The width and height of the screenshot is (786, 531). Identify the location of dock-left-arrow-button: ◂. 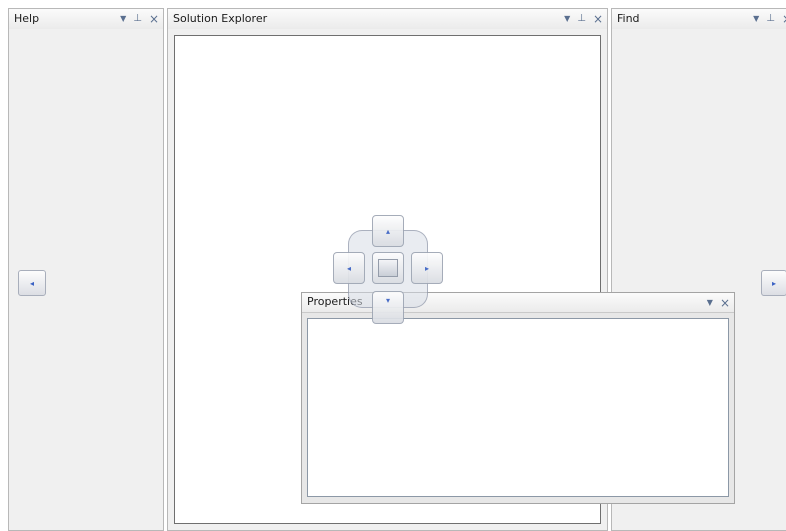
(32, 283).